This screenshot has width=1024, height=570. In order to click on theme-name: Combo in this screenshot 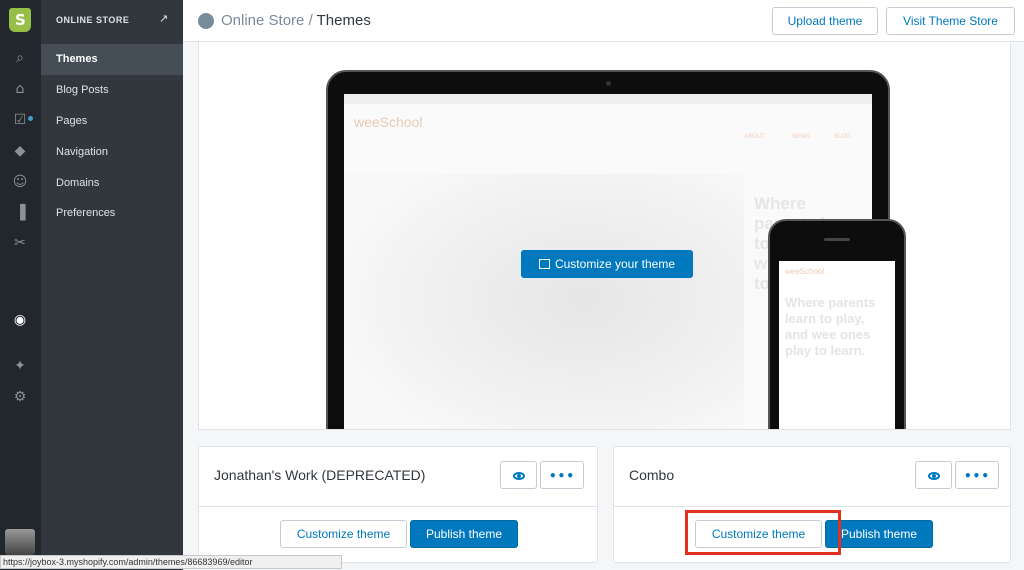, I will do `click(652, 475)`.